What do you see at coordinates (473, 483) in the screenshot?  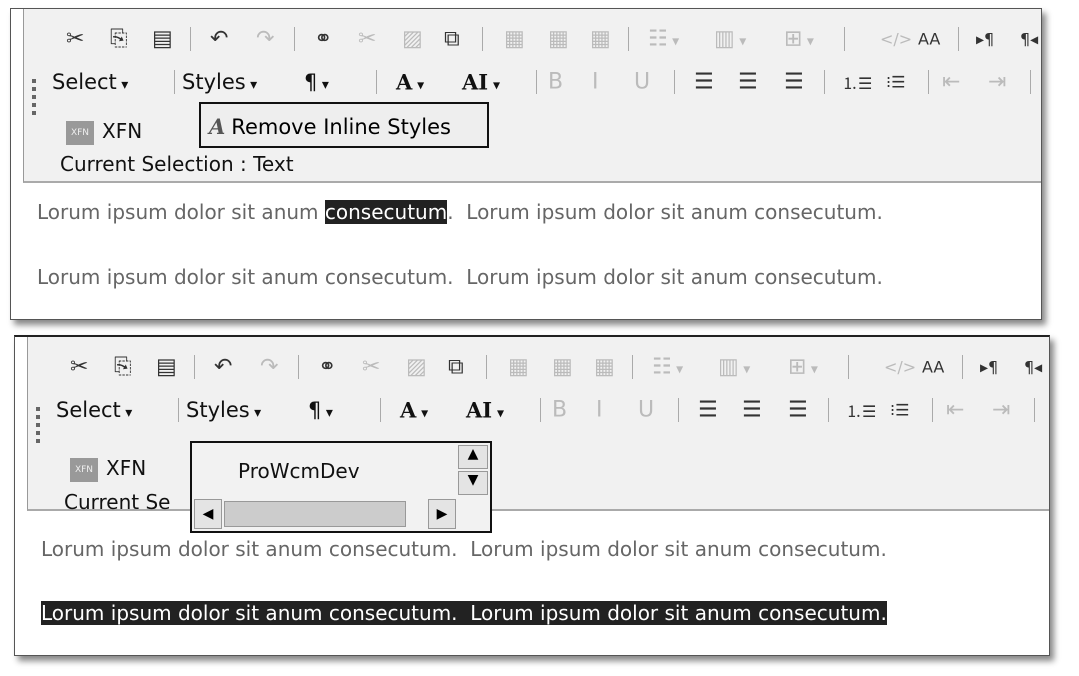 I see `scroll-down-button: ▼` at bounding box center [473, 483].